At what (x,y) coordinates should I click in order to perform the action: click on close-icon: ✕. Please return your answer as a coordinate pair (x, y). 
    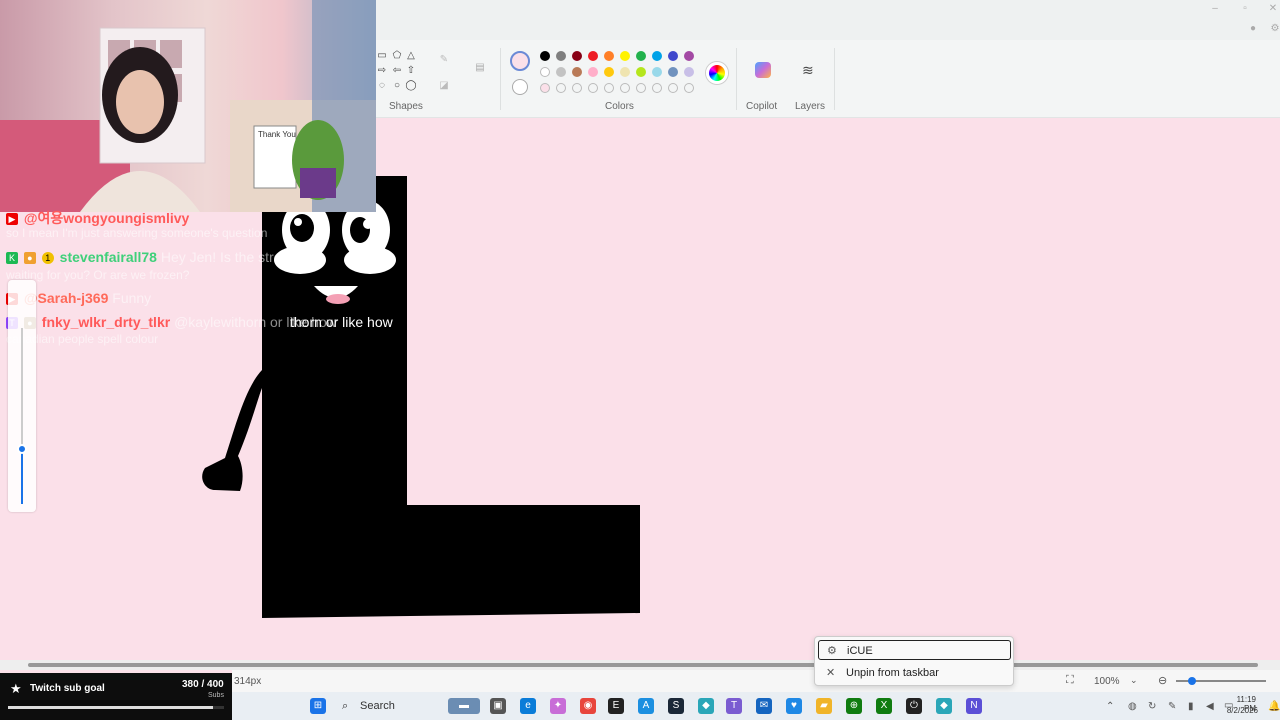
    Looking at the image, I should click on (1273, 9).